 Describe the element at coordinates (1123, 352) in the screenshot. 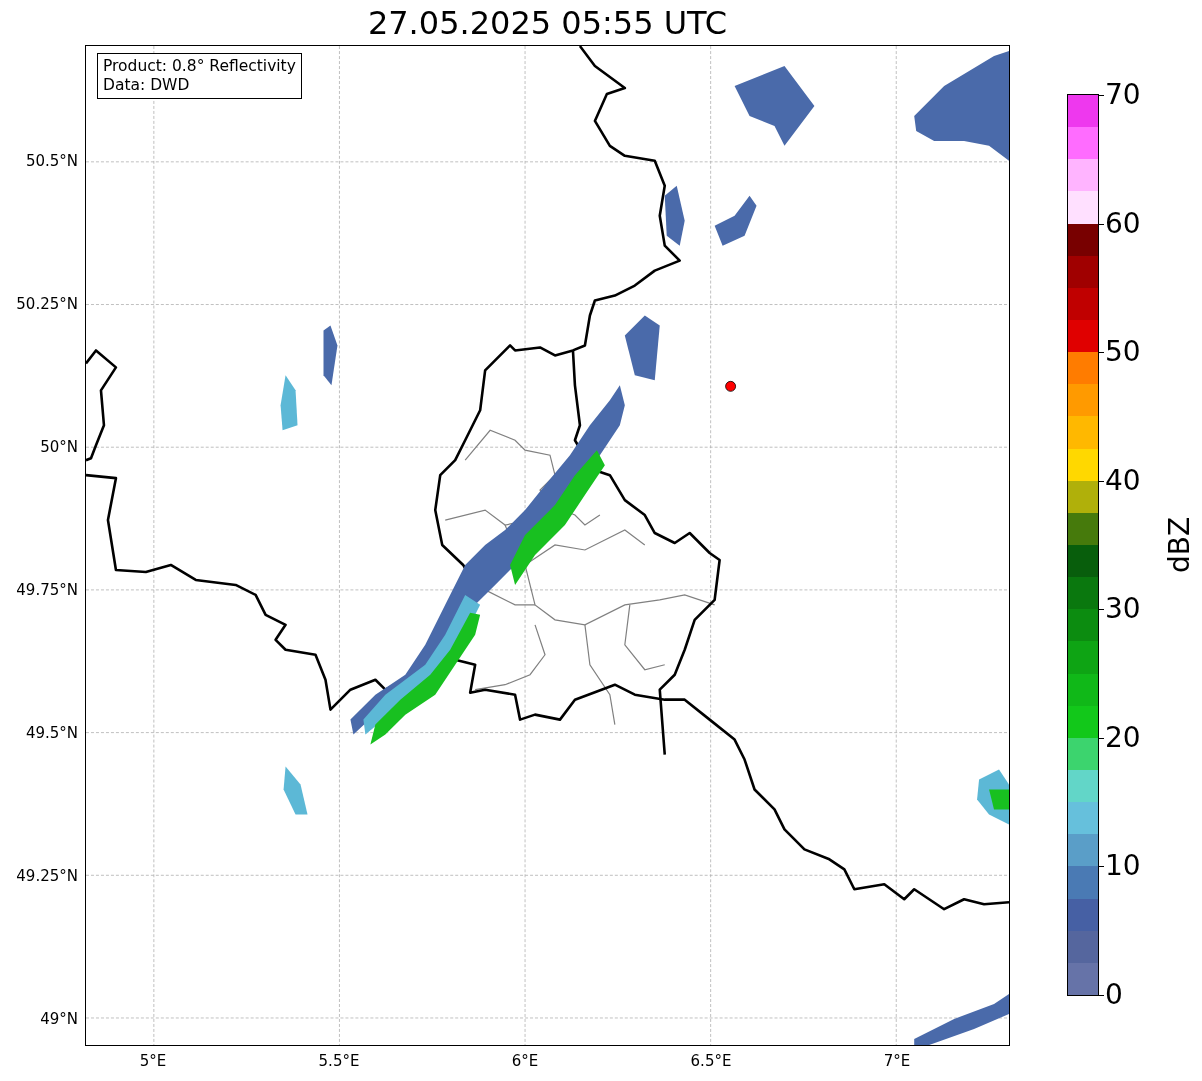

I see `colorbar-tick-label: 50` at that location.